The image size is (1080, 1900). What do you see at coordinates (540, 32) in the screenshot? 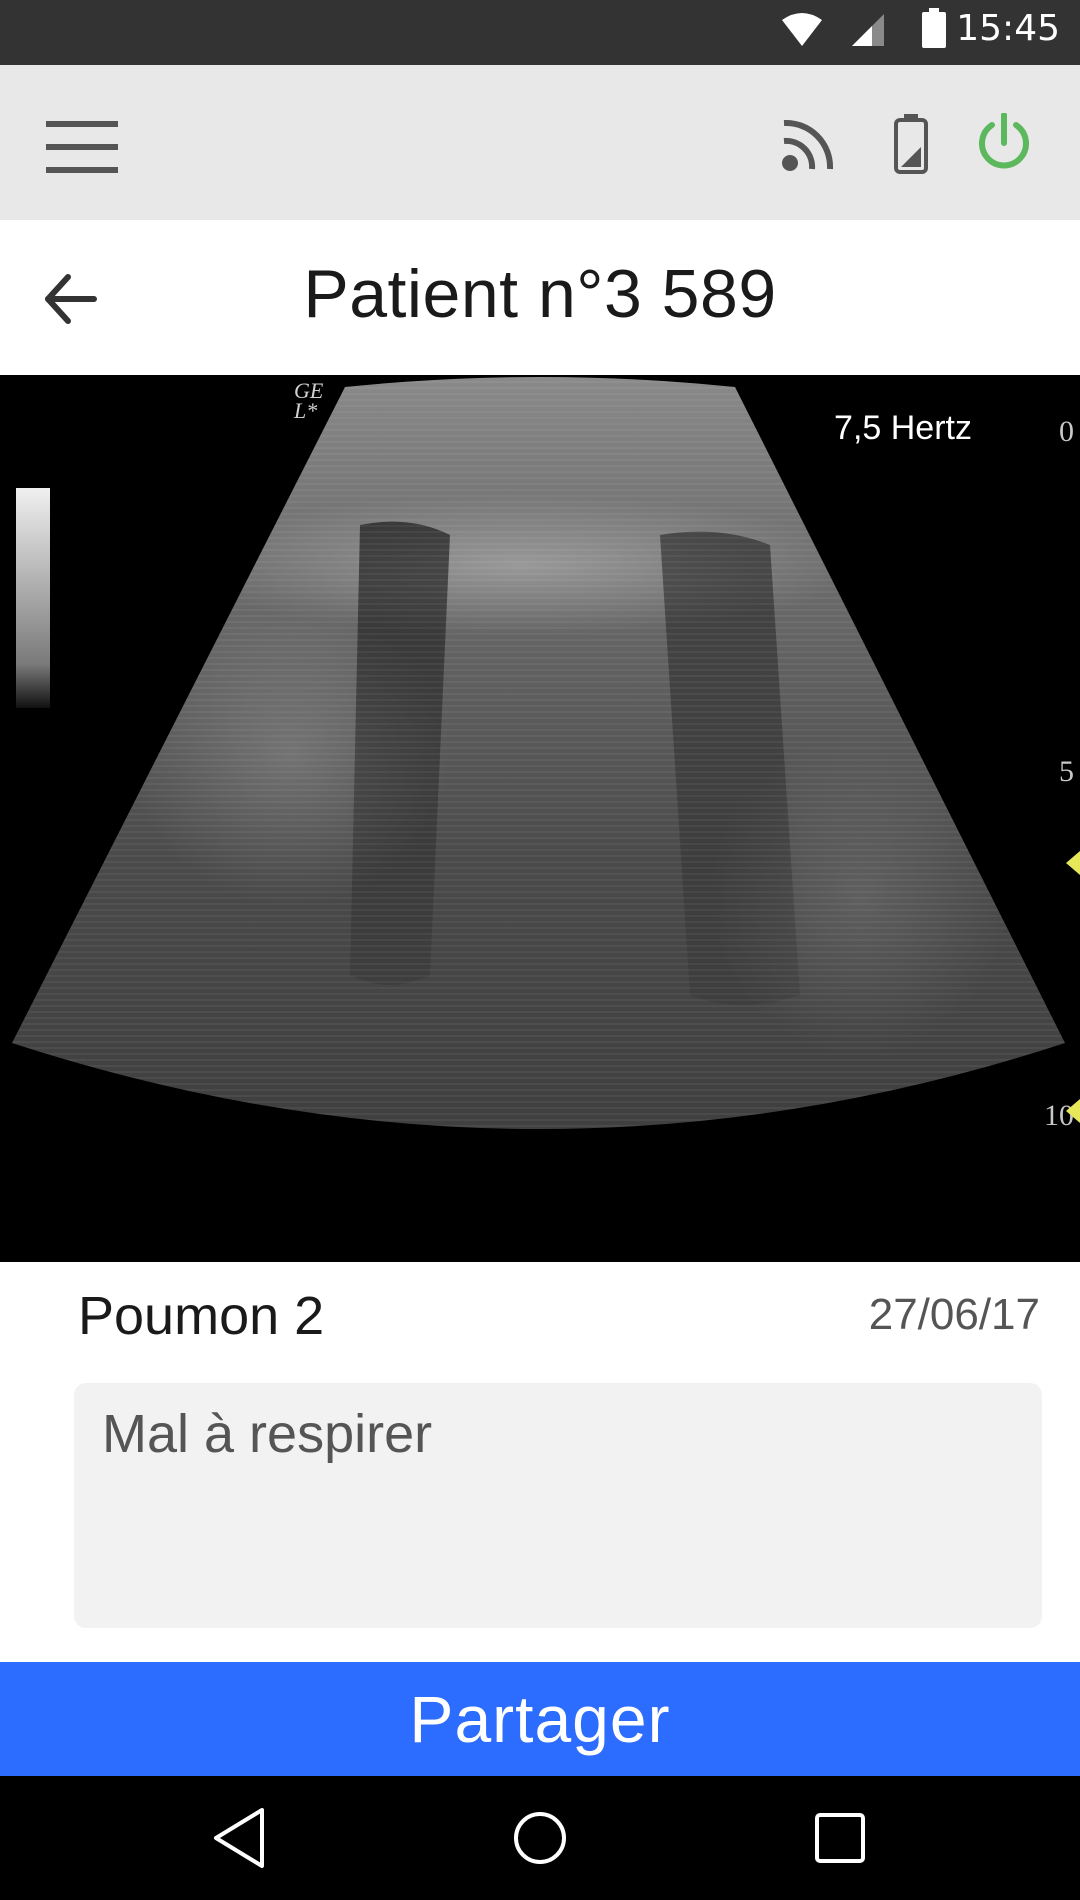
I see `status-bar: 15:45` at bounding box center [540, 32].